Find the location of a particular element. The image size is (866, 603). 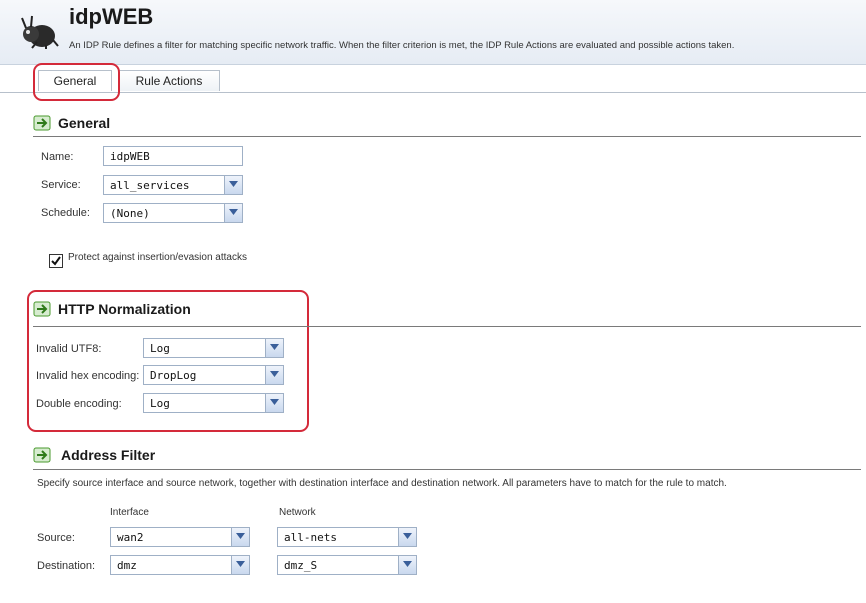

service-value: all_services is located at coordinates (150, 185).